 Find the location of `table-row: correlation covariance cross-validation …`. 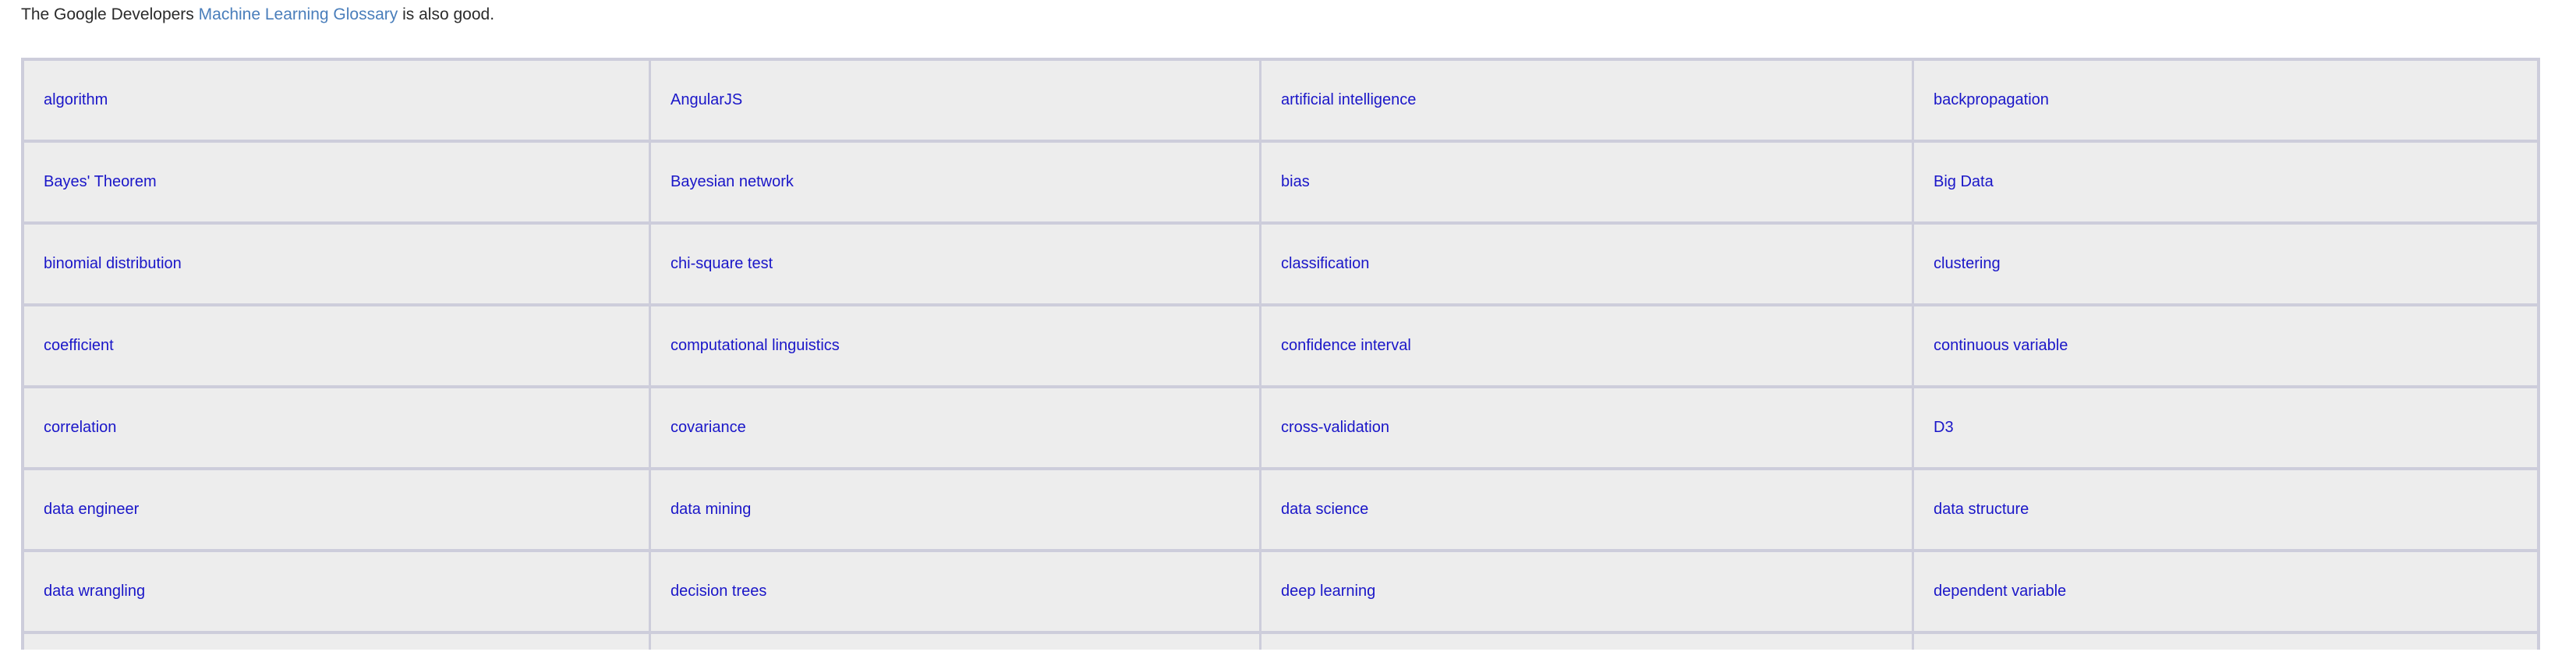

table-row: correlation covariance cross-validation … is located at coordinates (1280, 426).